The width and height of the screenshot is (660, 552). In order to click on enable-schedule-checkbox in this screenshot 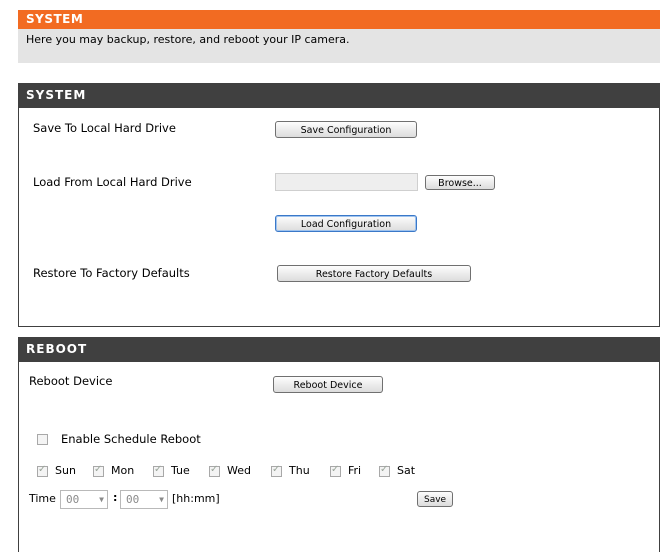, I will do `click(42, 439)`.